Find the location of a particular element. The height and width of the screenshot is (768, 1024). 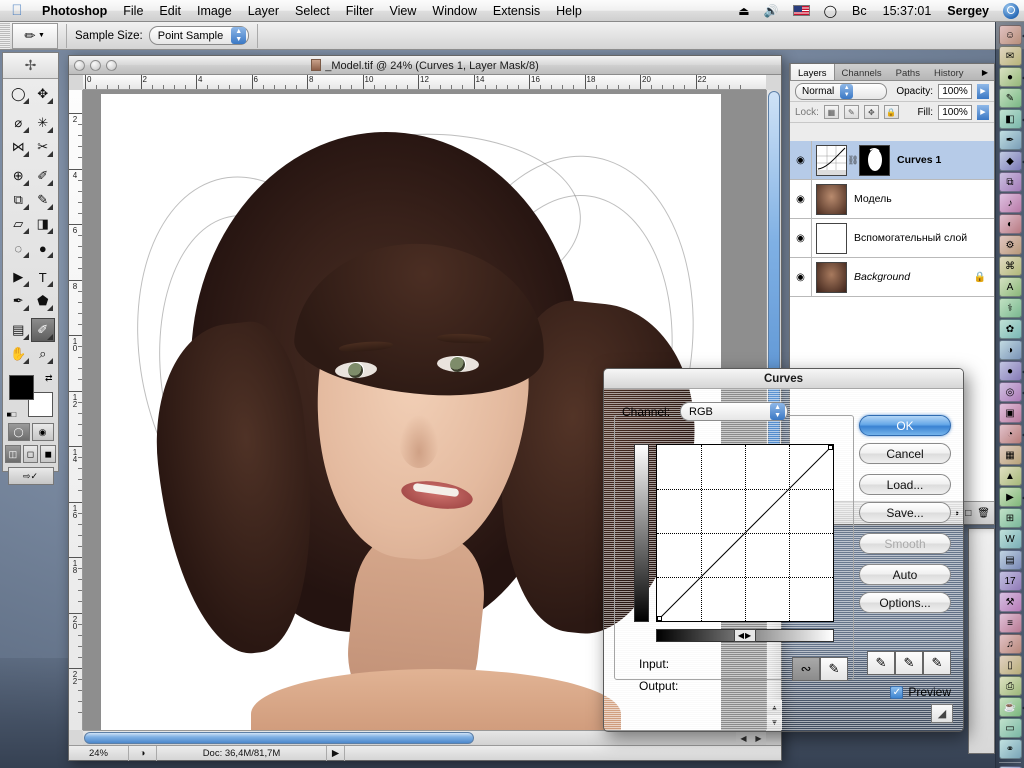

menu-select: Select is located at coordinates (312, 11).